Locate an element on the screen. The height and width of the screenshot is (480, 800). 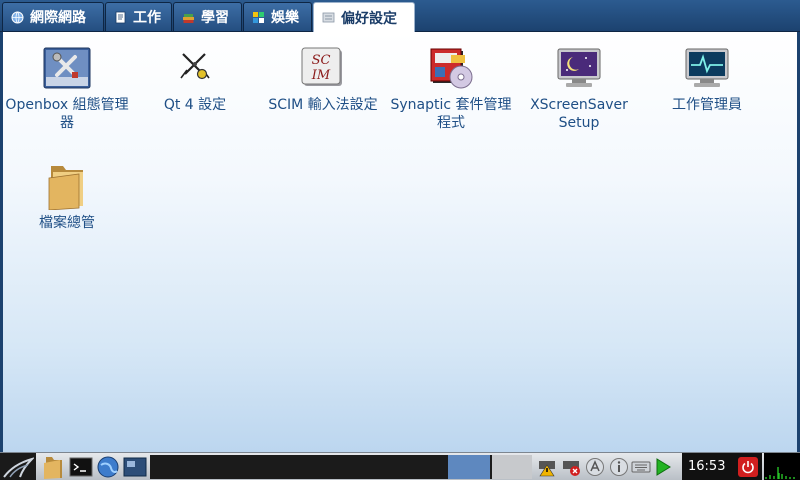
tray-network-warning is located at coordinates (547, 467).